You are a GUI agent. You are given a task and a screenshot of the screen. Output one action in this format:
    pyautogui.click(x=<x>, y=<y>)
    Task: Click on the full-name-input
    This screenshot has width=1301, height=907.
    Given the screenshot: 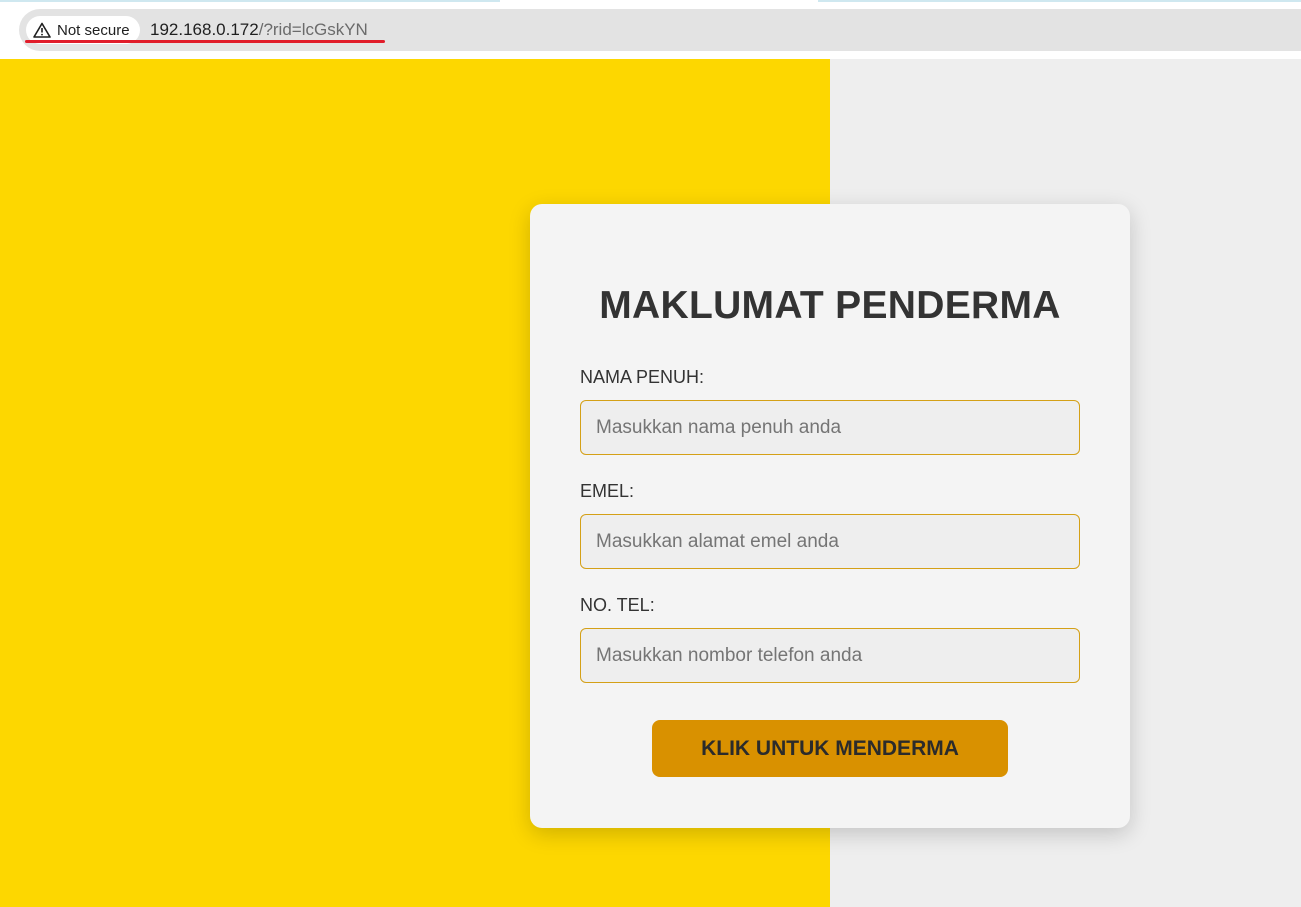 What is the action you would take?
    pyautogui.click(x=830, y=427)
    